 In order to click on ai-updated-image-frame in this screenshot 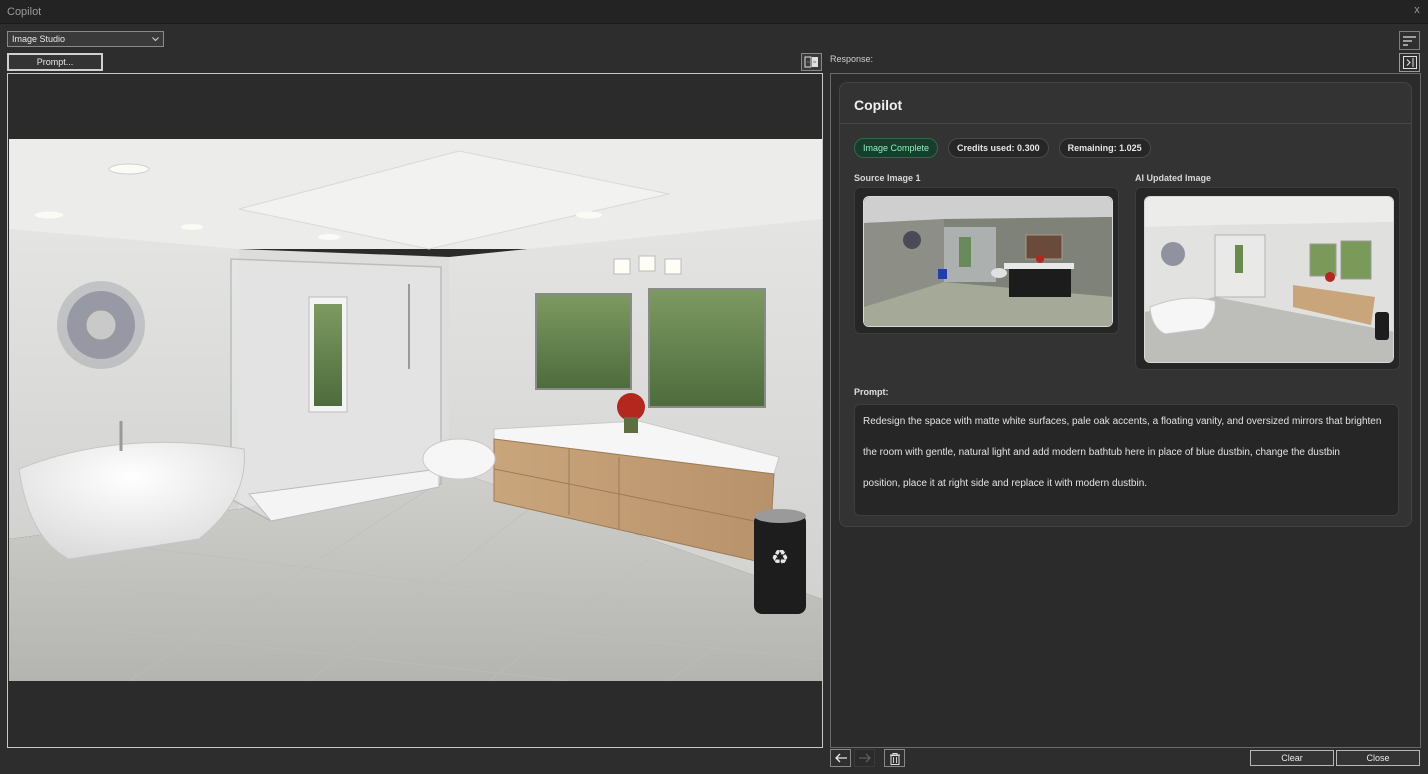, I will do `click(1267, 278)`.